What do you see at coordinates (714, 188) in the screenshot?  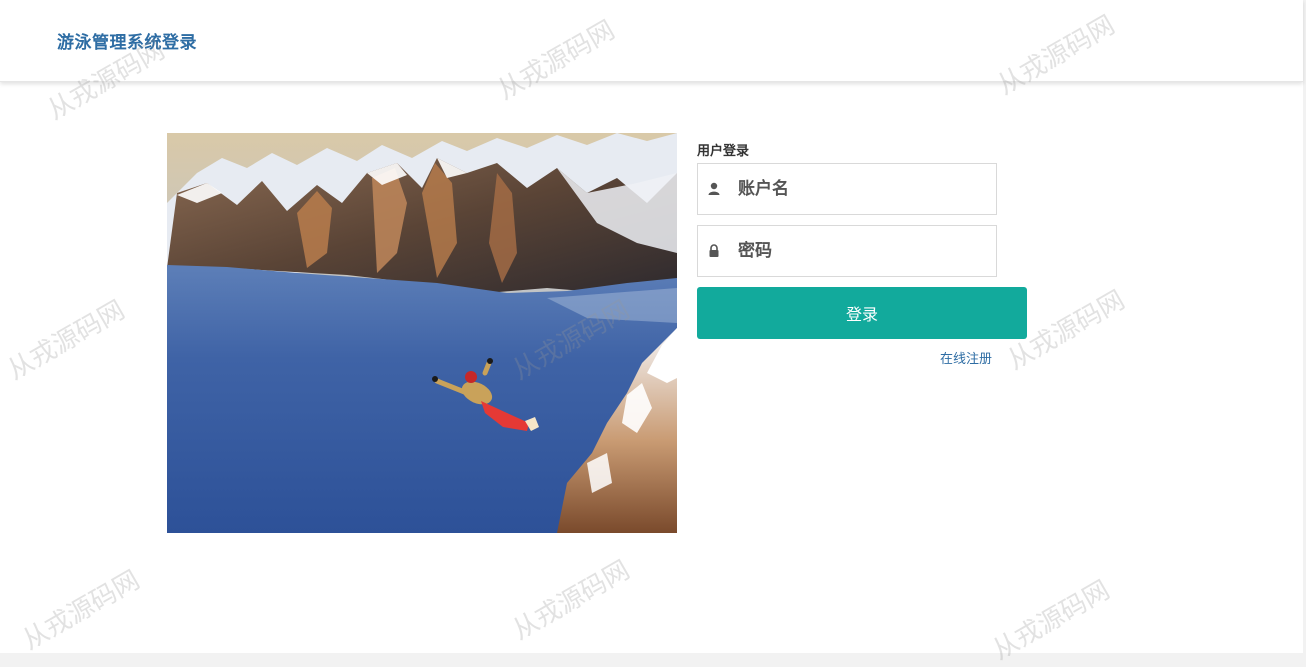 I see `user-icon` at bounding box center [714, 188].